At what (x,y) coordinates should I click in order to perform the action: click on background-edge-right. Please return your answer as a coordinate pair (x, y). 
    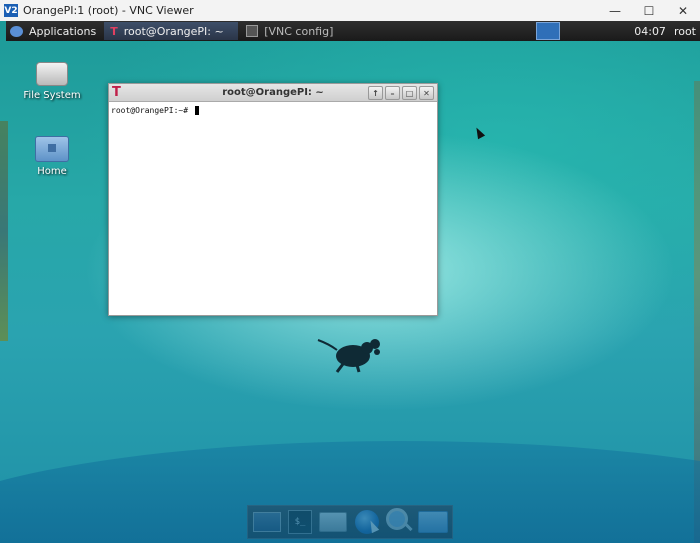
    Looking at the image, I should click on (697, 312).